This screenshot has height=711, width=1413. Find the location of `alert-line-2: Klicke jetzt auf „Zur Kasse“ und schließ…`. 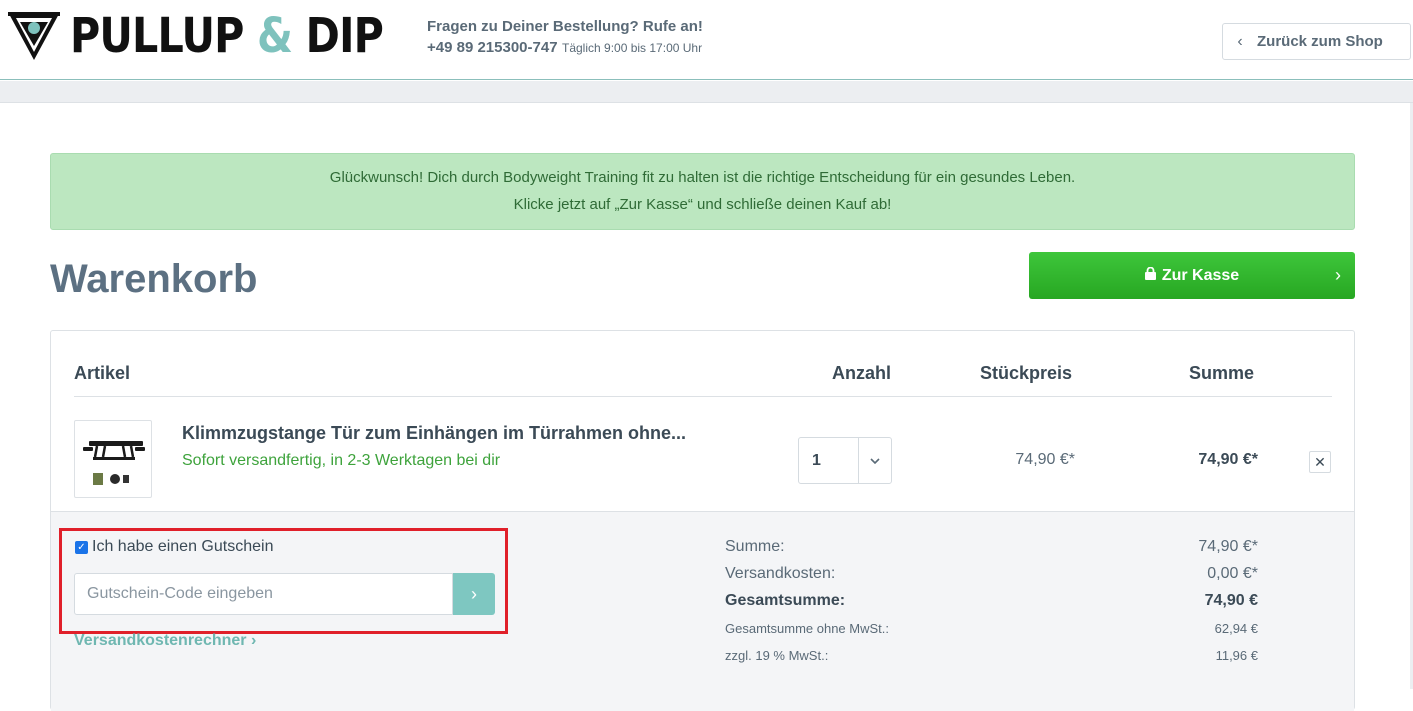

alert-line-2: Klicke jetzt auf „Zur Kasse“ und schließ… is located at coordinates (702, 204).